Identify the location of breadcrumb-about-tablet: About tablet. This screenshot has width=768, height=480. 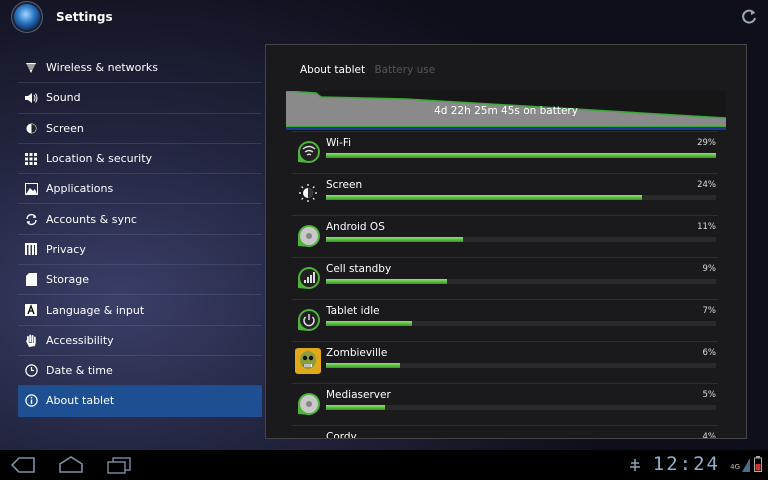
(332, 70).